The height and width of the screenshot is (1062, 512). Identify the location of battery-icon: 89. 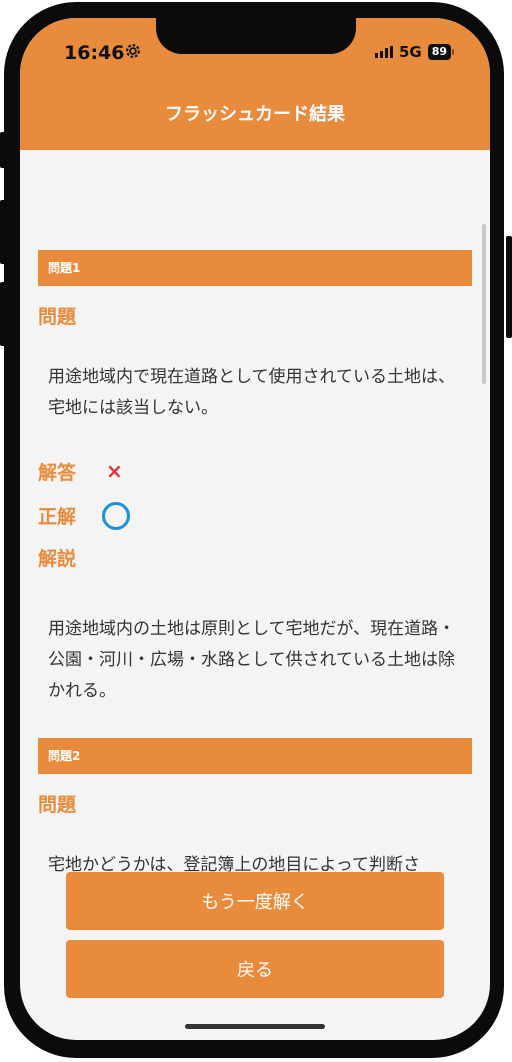
(440, 52).